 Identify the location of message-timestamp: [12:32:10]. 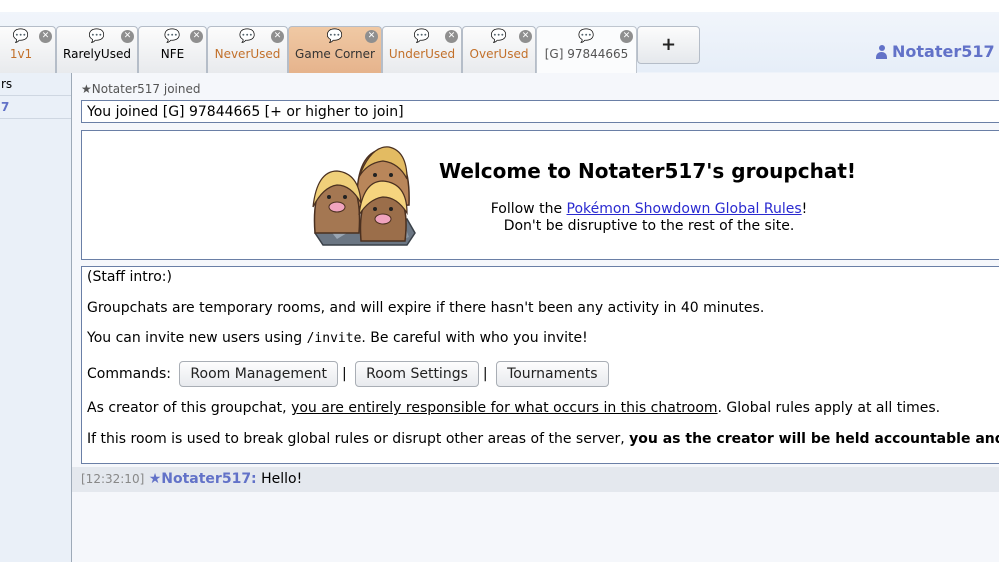
(113, 479).